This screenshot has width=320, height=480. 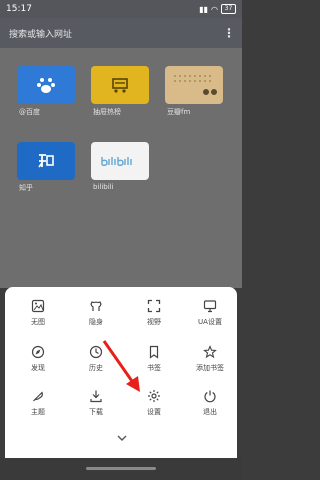 I want to click on gear-icon, so click(x=154, y=396).